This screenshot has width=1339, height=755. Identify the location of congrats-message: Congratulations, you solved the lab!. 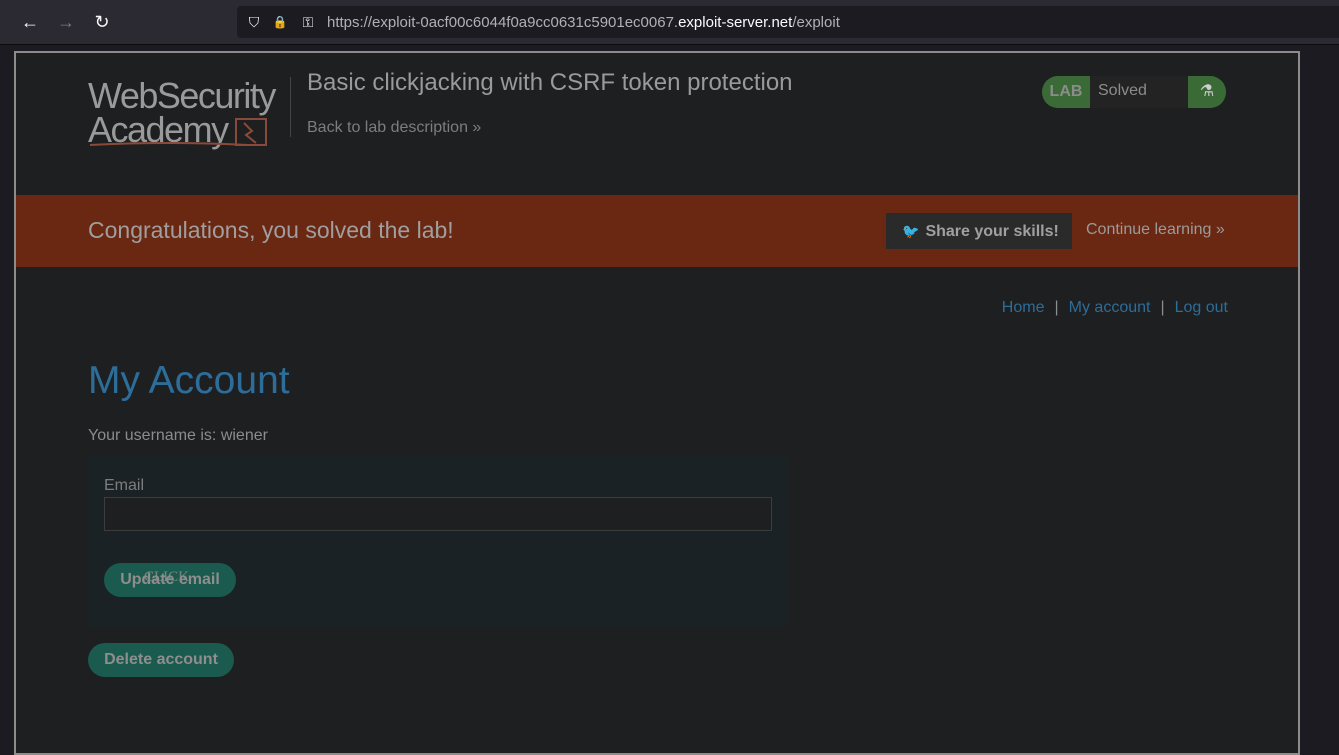
(271, 230).